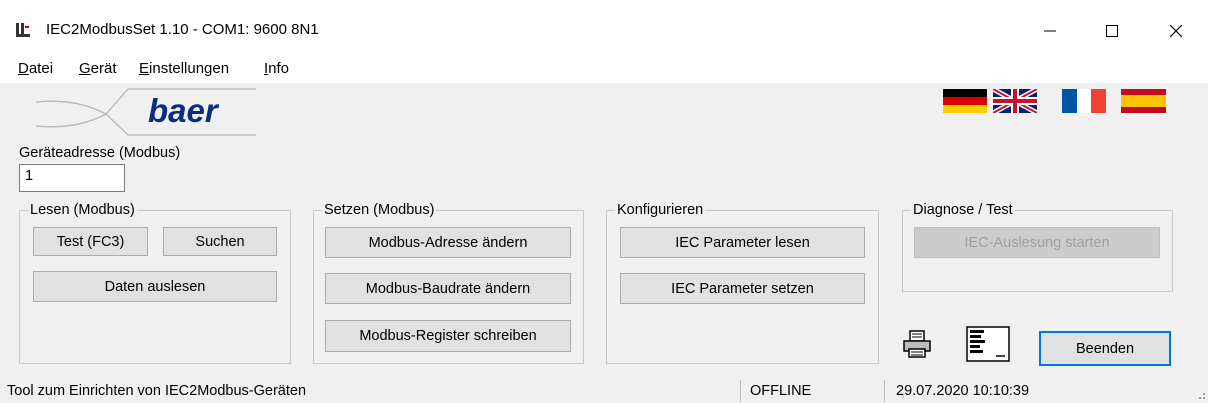 This screenshot has height=403, width=1208. I want to click on minimize-button, so click(1050, 31).